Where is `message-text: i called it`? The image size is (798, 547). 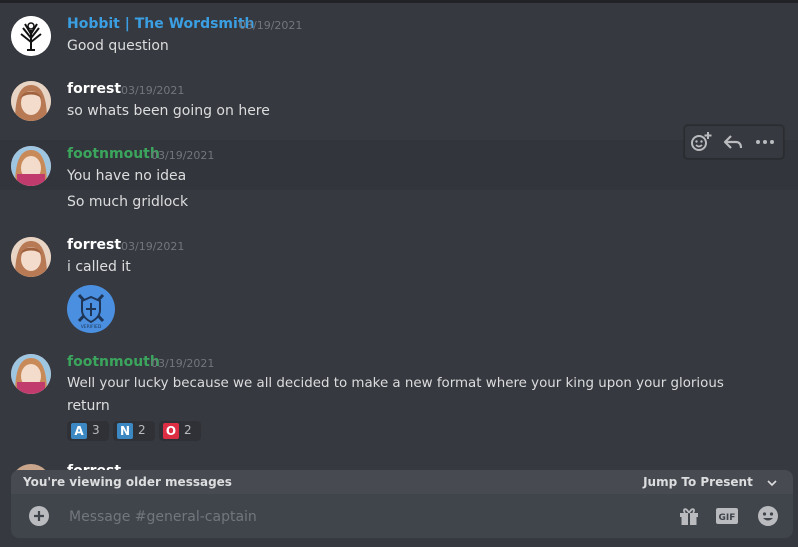
message-text: i called it is located at coordinates (99, 267).